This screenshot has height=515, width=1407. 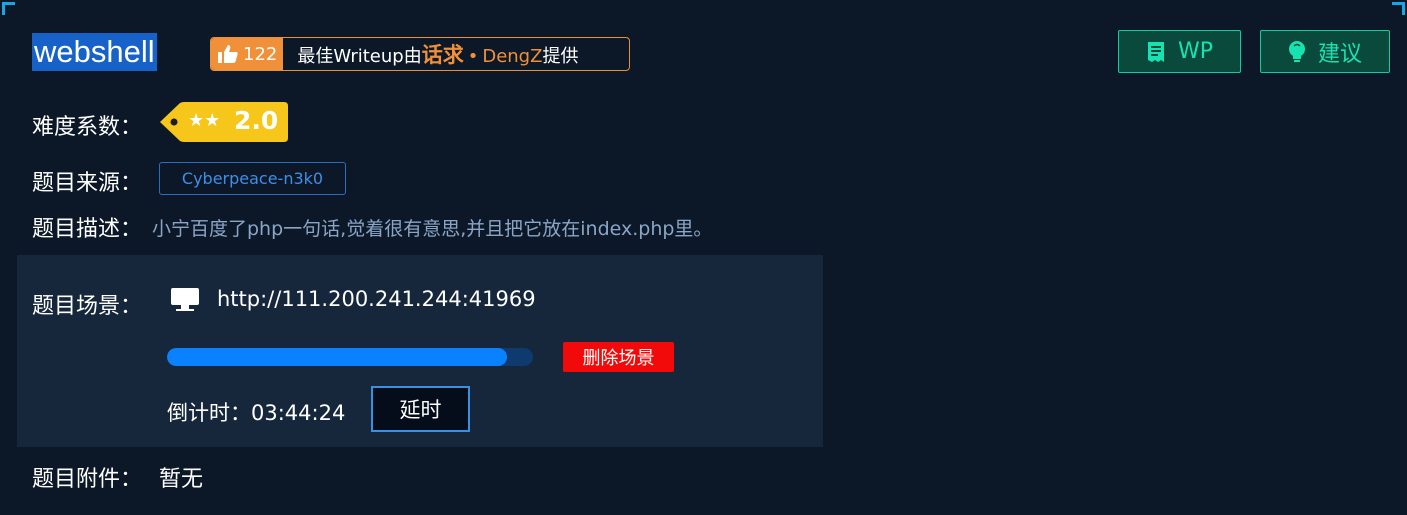 I want to click on scene-progress-fill, so click(x=337, y=357).